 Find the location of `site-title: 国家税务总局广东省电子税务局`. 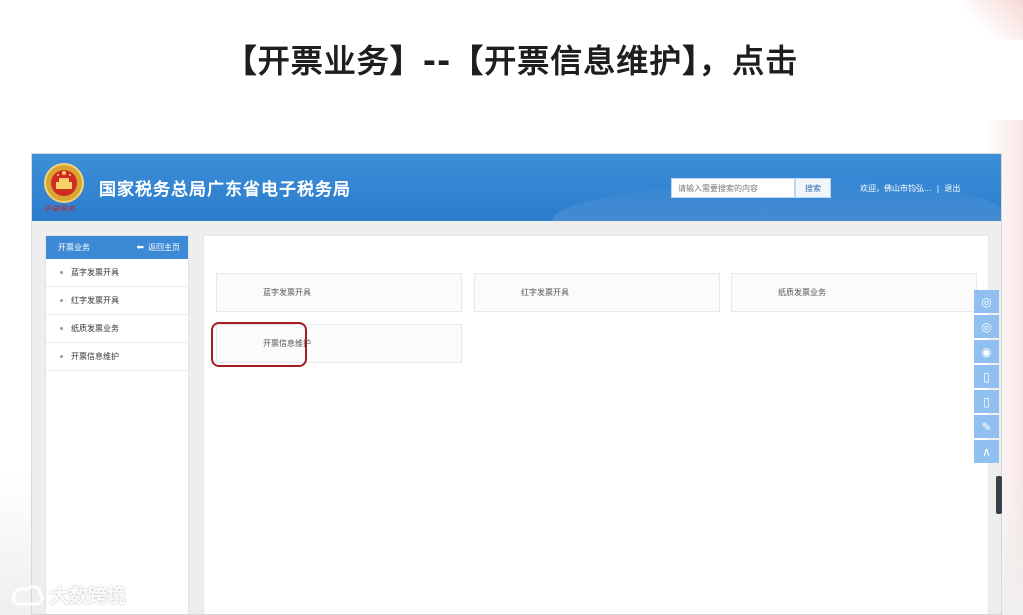

site-title: 国家税务总局广东省电子税务局 is located at coordinates (225, 190).